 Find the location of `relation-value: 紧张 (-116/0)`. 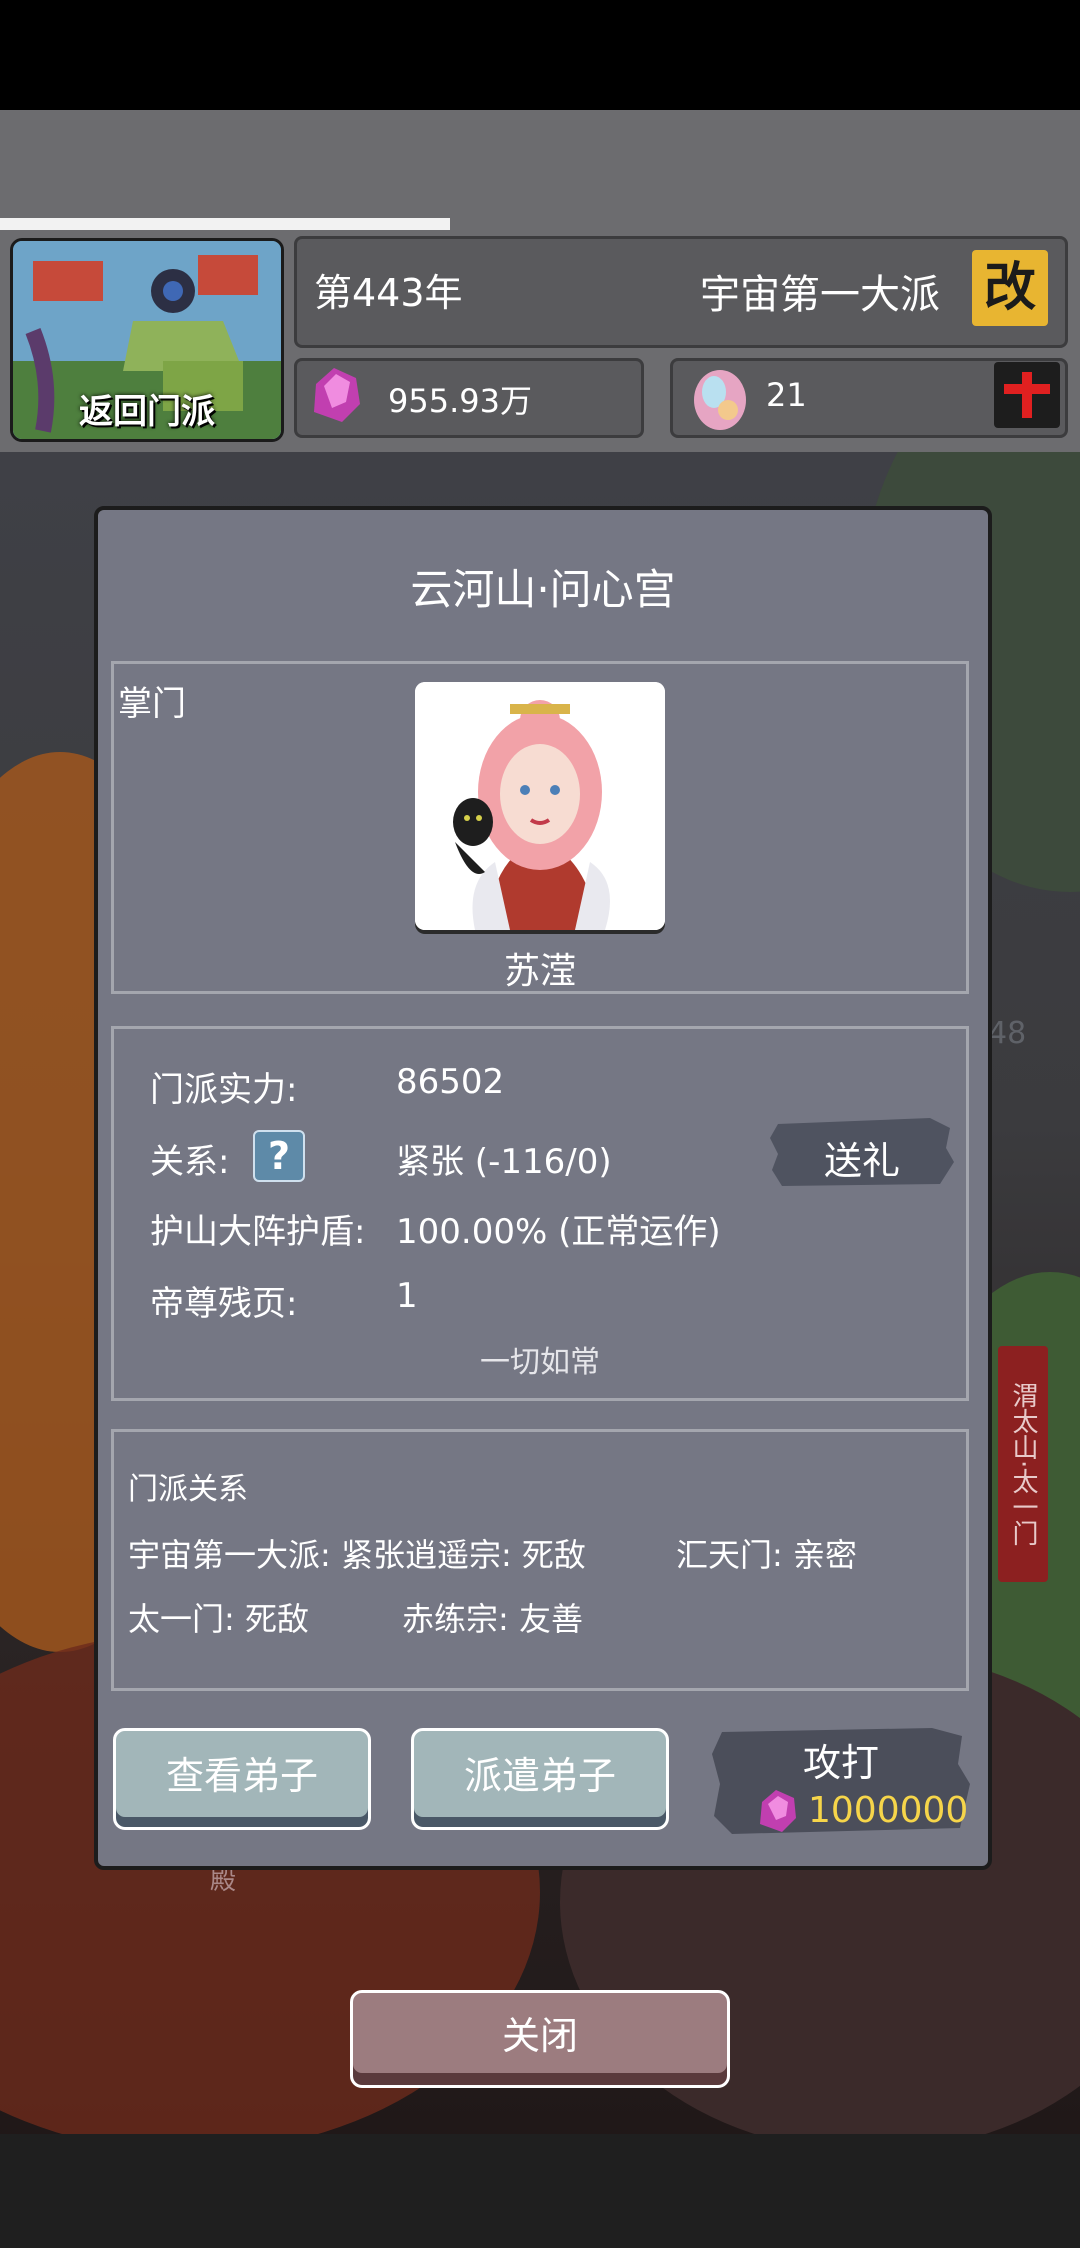

relation-value: 紧张 (-116/0) is located at coordinates (504, 1162).